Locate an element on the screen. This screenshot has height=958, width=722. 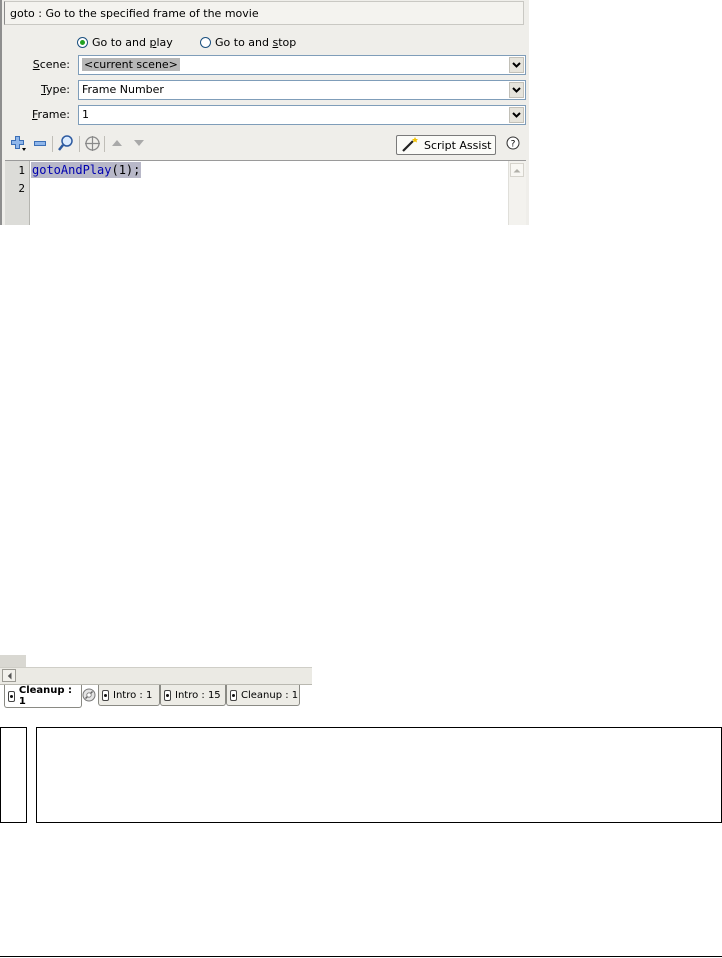
timeline-strip-block is located at coordinates (13, 661).